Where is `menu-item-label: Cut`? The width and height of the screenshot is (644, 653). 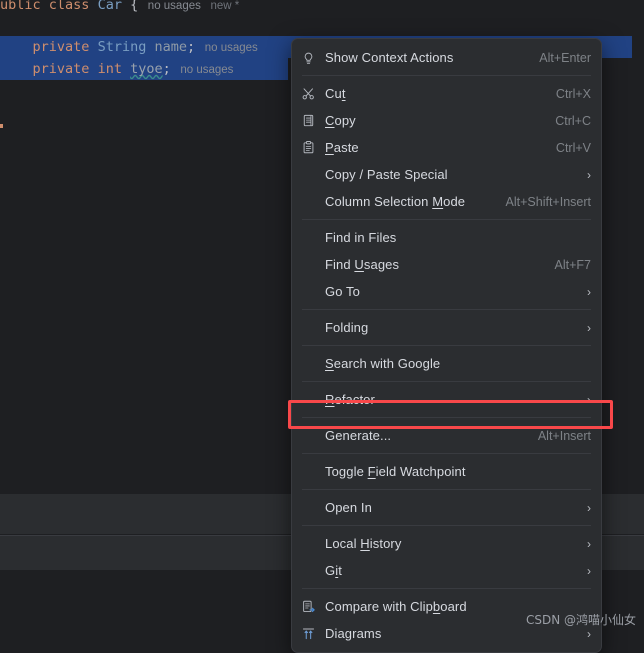 menu-item-label: Cut is located at coordinates (335, 93).